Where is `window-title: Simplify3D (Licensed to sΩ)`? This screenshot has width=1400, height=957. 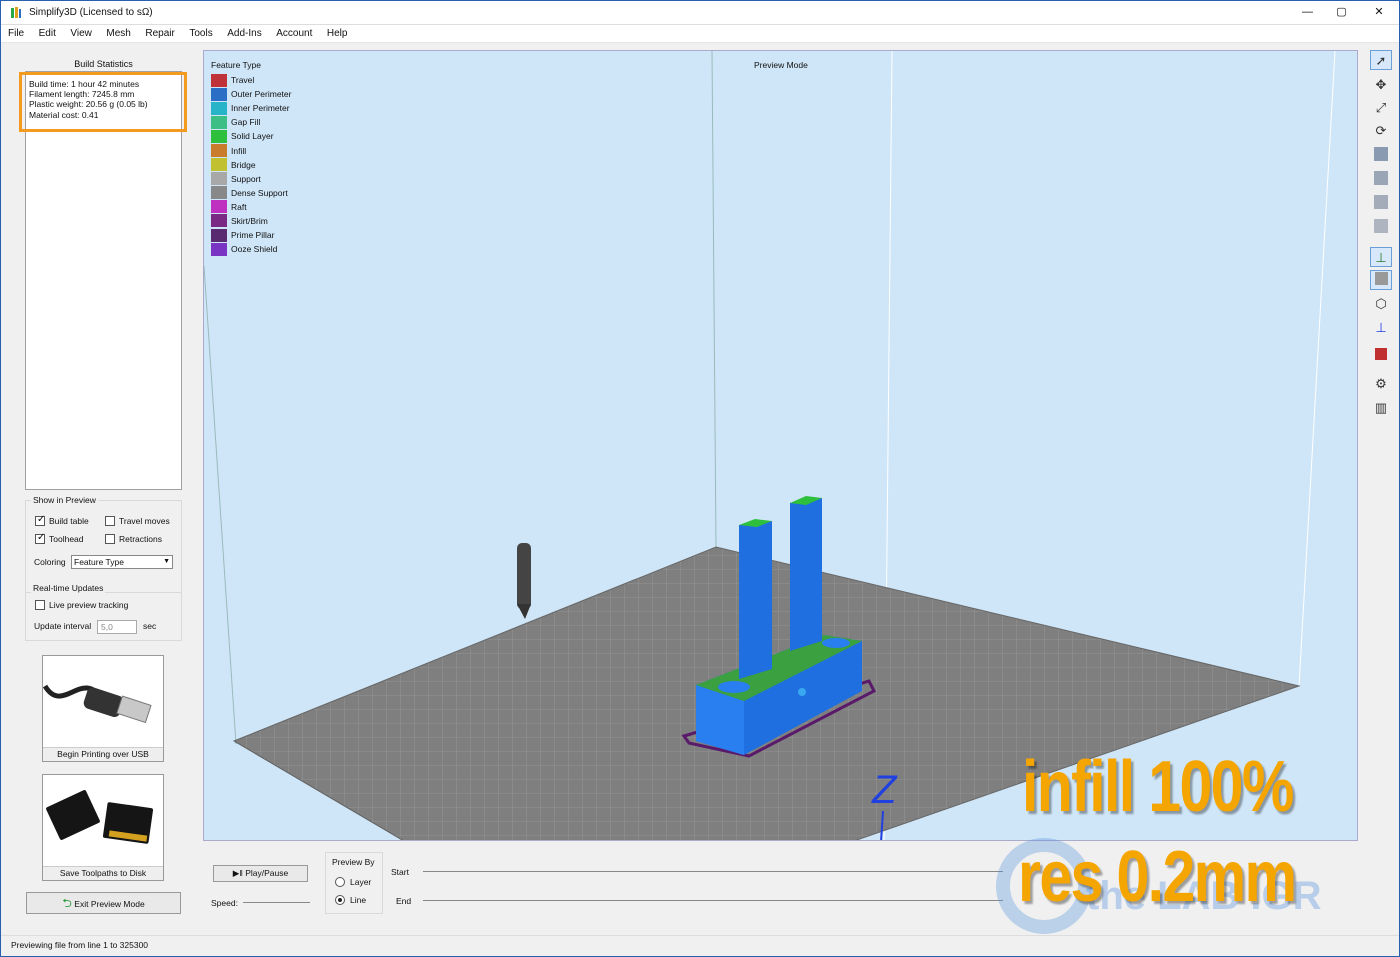
window-title: Simplify3D (Licensed to sΩ) is located at coordinates (91, 12).